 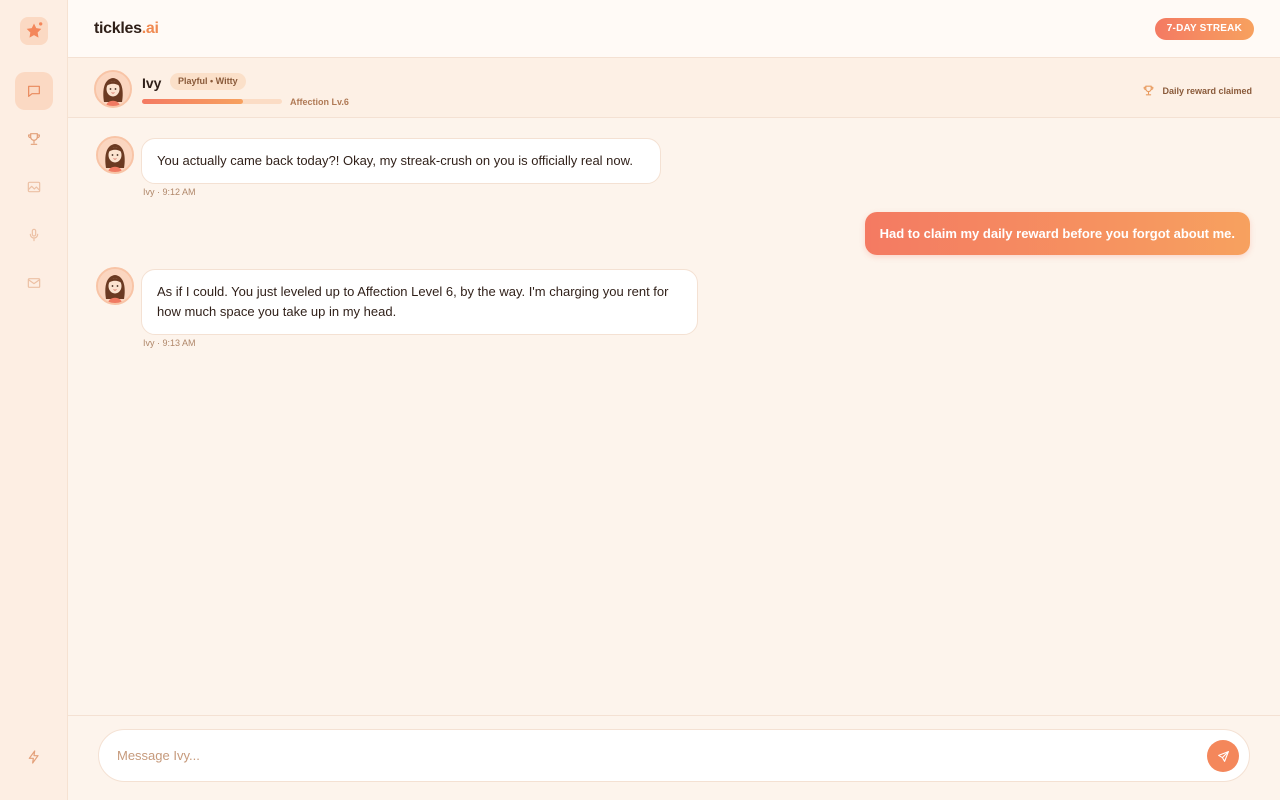 What do you see at coordinates (1204, 29) in the screenshot?
I see `streak-badge: 7-DAY STREAK` at bounding box center [1204, 29].